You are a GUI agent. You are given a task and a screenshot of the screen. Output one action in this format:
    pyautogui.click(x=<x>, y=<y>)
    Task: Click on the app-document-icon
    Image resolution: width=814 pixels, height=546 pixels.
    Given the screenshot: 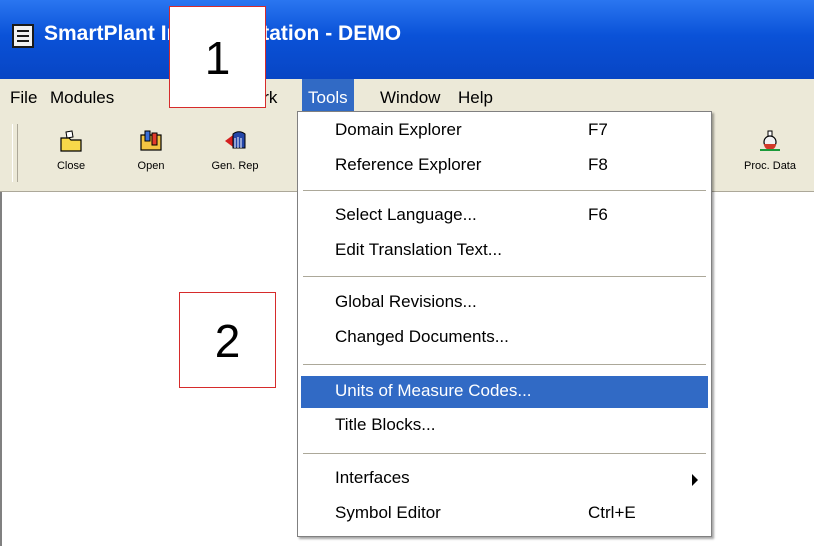 What is the action you would take?
    pyautogui.click(x=23, y=36)
    